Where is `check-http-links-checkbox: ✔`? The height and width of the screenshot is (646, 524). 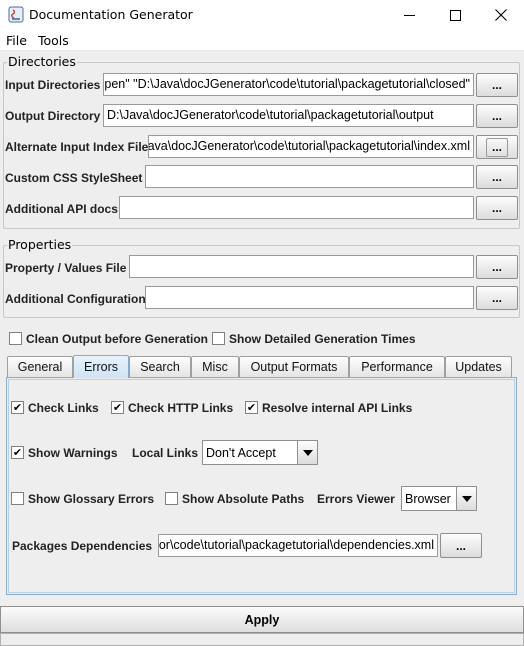
check-http-links-checkbox: ✔ is located at coordinates (117, 407).